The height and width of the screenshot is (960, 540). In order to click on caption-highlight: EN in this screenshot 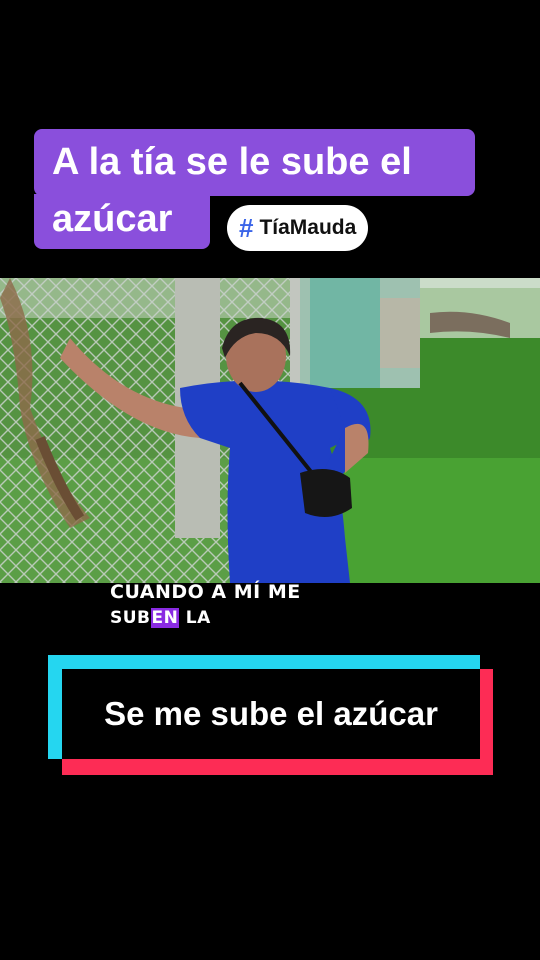, I will do `click(165, 618)`.